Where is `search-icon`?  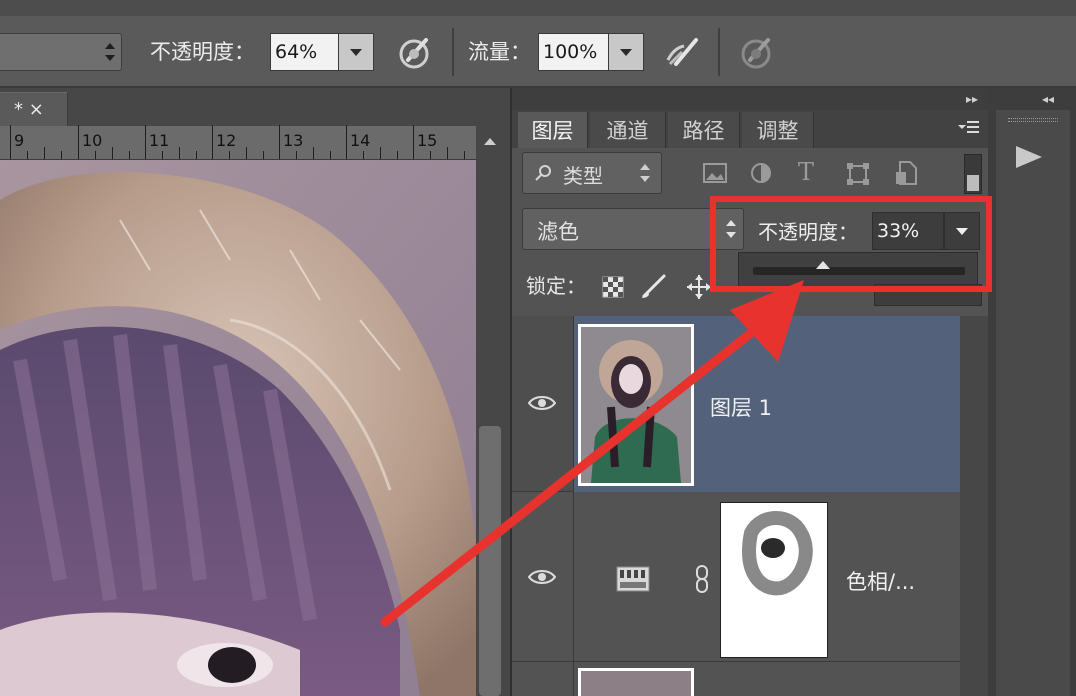 search-icon is located at coordinates (543, 173).